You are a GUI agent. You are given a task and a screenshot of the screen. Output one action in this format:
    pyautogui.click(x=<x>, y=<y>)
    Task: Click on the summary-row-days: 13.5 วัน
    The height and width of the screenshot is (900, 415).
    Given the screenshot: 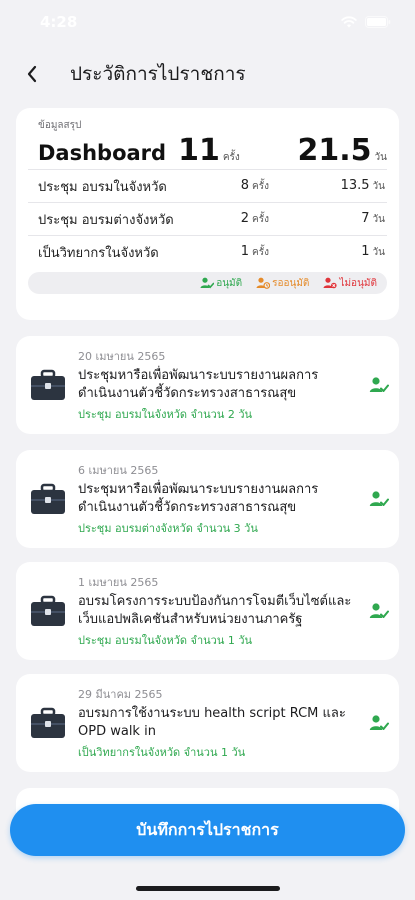 What is the action you would take?
    pyautogui.click(x=362, y=185)
    